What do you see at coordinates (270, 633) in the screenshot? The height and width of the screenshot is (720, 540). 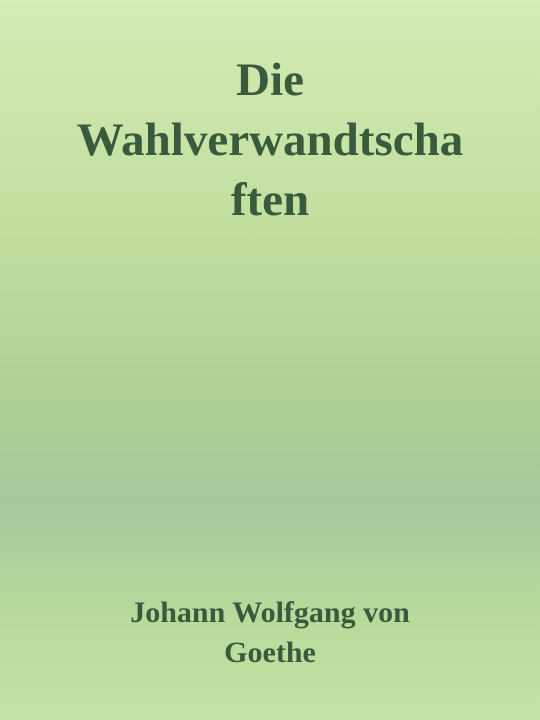 I see `book-author: Johann Wolfgang von Goethe` at bounding box center [270, 633].